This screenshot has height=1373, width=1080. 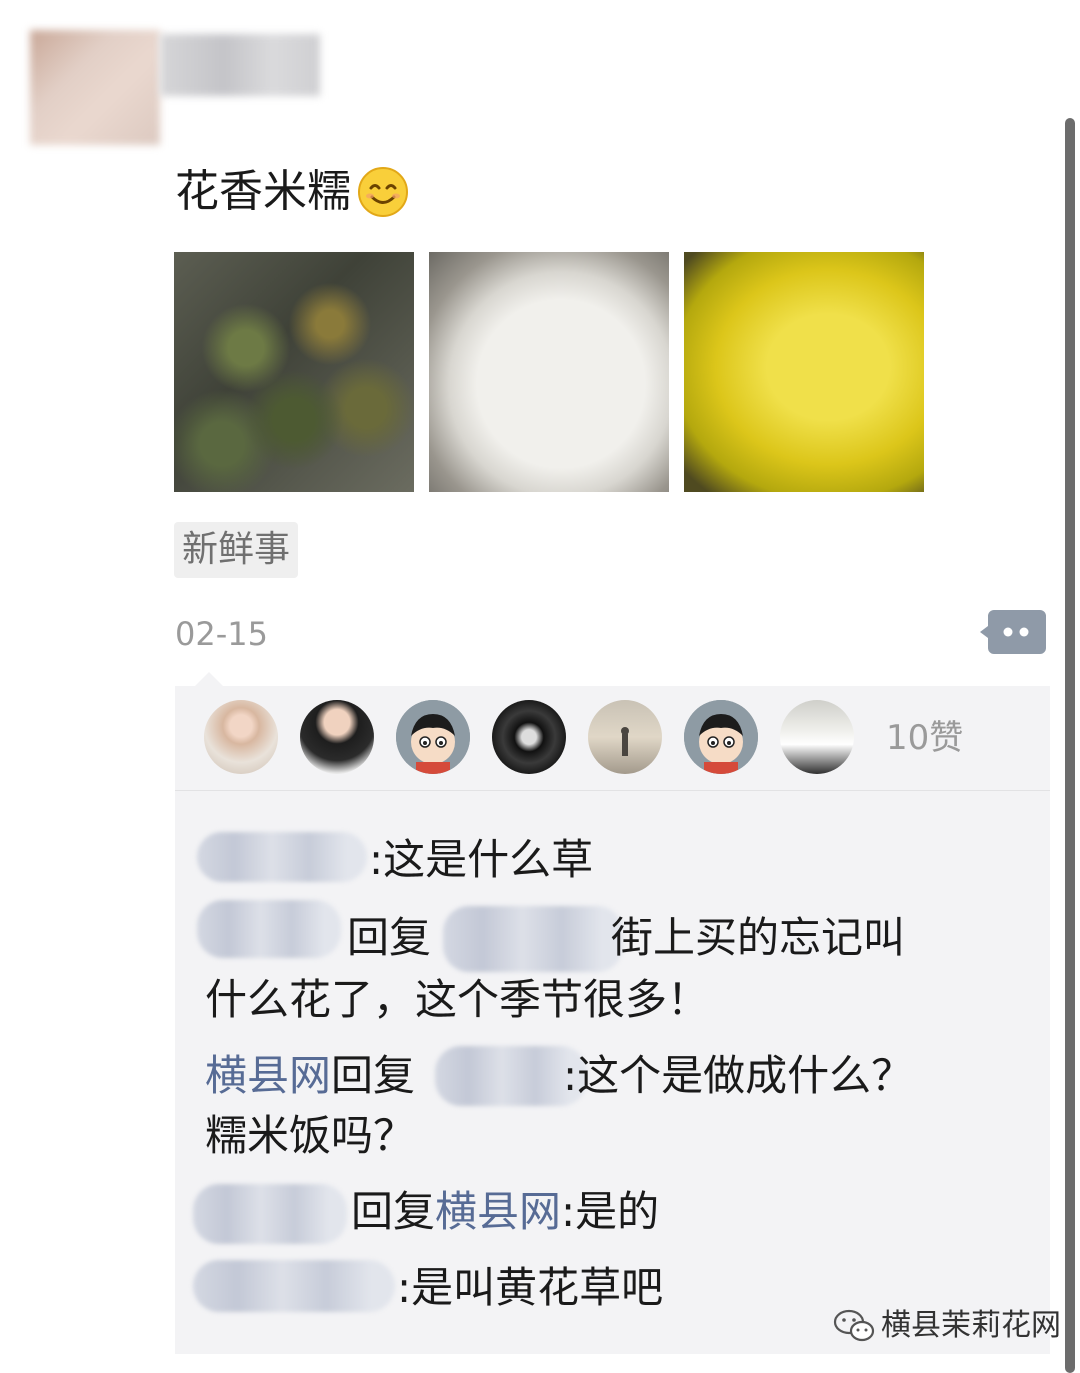 I want to click on comment-4-reply: 回复, so click(x=393, y=1211).